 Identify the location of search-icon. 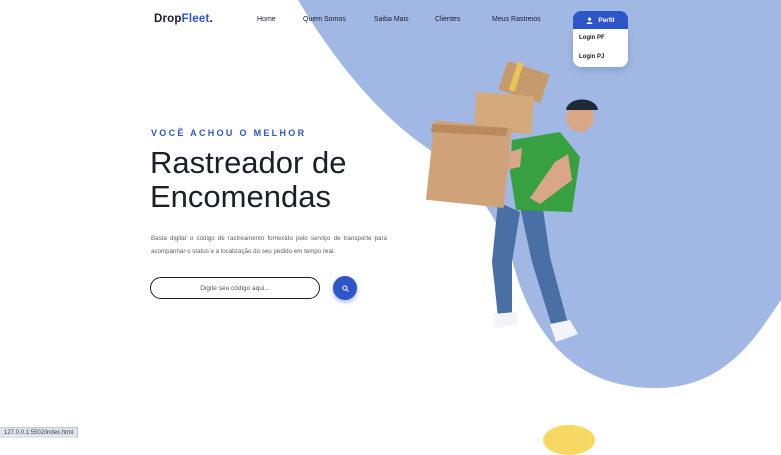
(345, 288).